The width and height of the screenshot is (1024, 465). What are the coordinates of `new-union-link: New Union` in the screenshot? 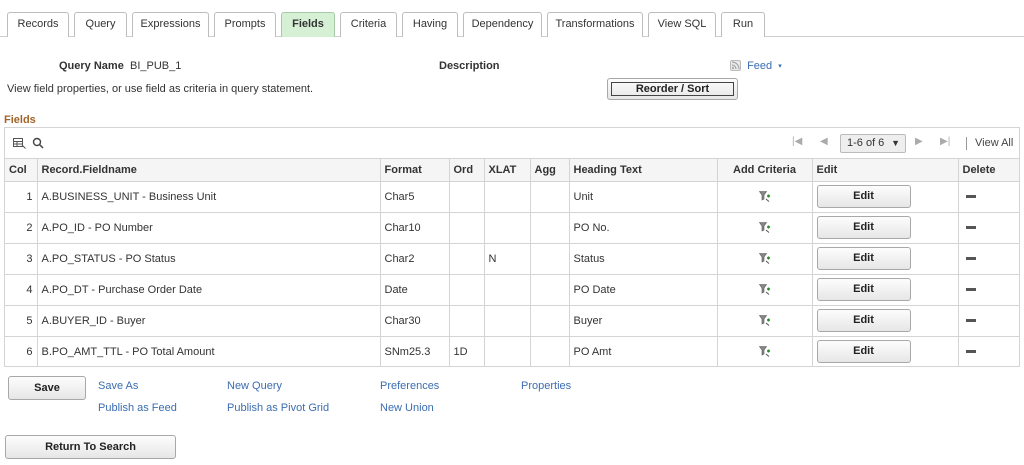 It's located at (407, 408).